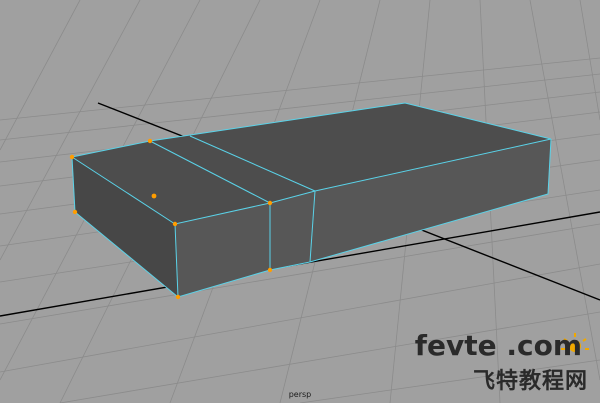  I want to click on watermark: fevte .com 飞特教程网, so click(487, 363).